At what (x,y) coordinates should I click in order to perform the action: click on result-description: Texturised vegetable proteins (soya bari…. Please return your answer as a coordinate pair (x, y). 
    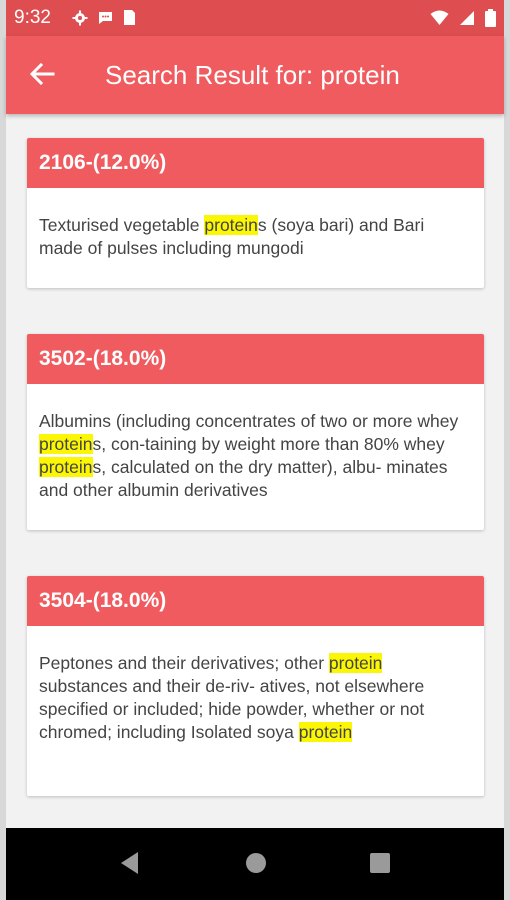
    Looking at the image, I should click on (255, 224).